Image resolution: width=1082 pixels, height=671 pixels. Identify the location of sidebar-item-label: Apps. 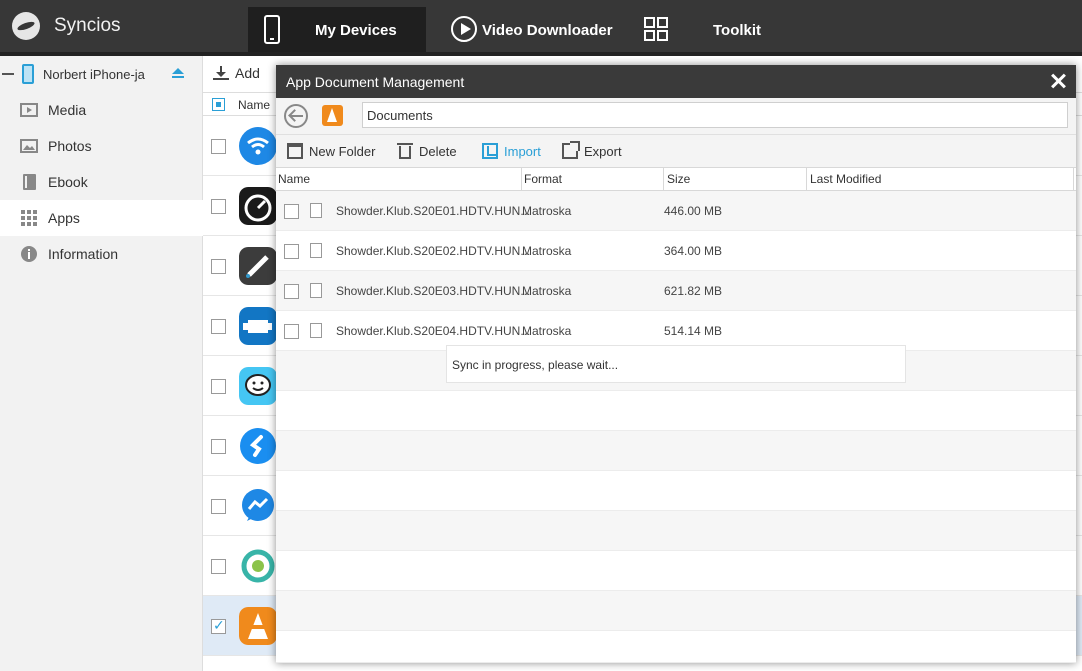
(64, 218).